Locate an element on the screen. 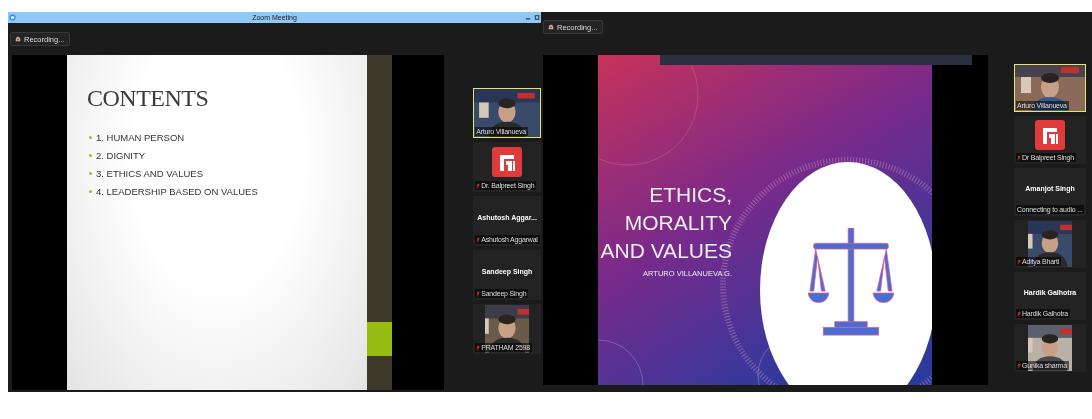 The width and height of the screenshot is (1092, 419). scales-icon is located at coordinates (851, 283).